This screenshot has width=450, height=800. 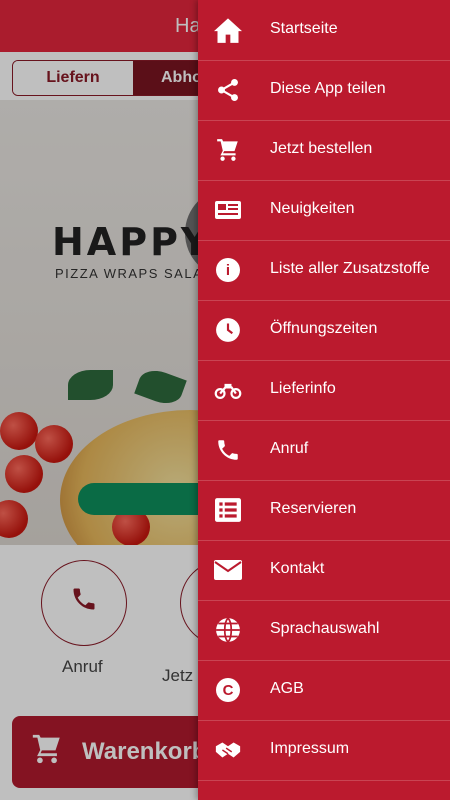 I want to click on menu-item-label: Sprachauswahl, so click(x=325, y=628).